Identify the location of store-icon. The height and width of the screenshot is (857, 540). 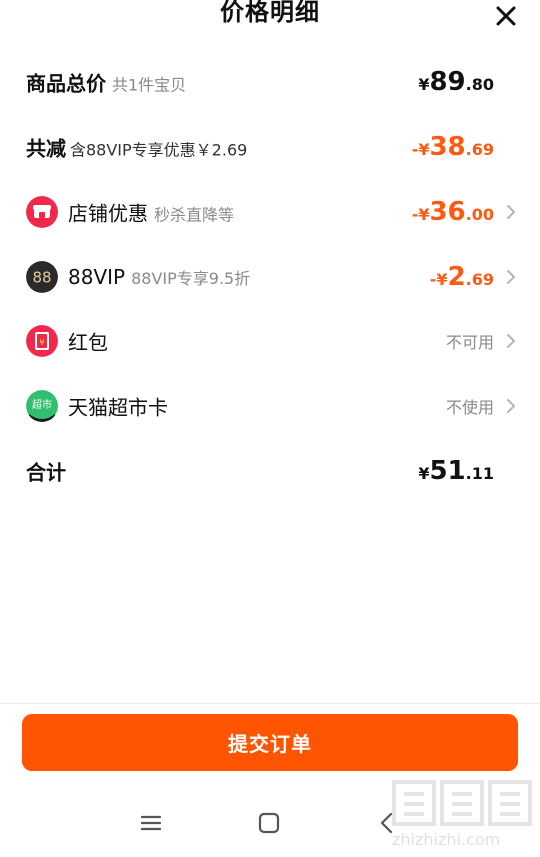
(42, 212).